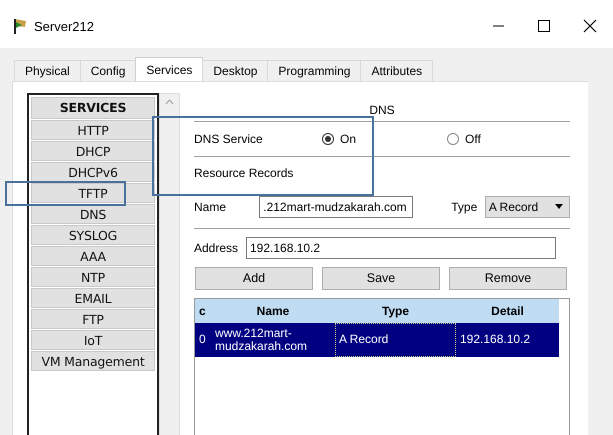 This screenshot has width=613, height=435. Describe the element at coordinates (93, 108) in the screenshot. I see `list-header: SERVICES` at that location.